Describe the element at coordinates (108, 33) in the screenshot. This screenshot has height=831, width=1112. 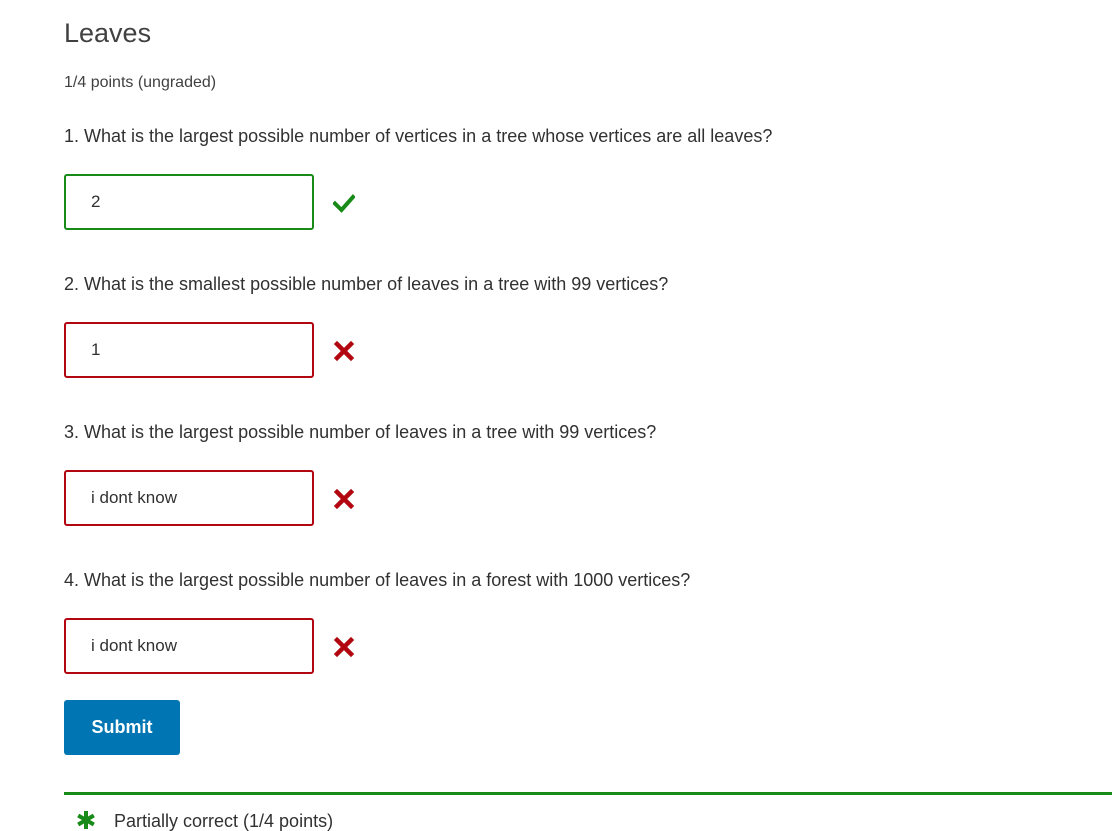
I see `problem-title: Leaves` at that location.